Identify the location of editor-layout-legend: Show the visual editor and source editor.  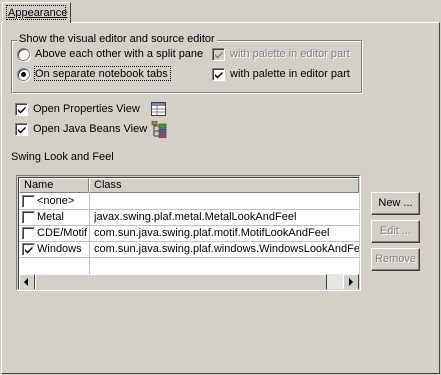
(117, 39).